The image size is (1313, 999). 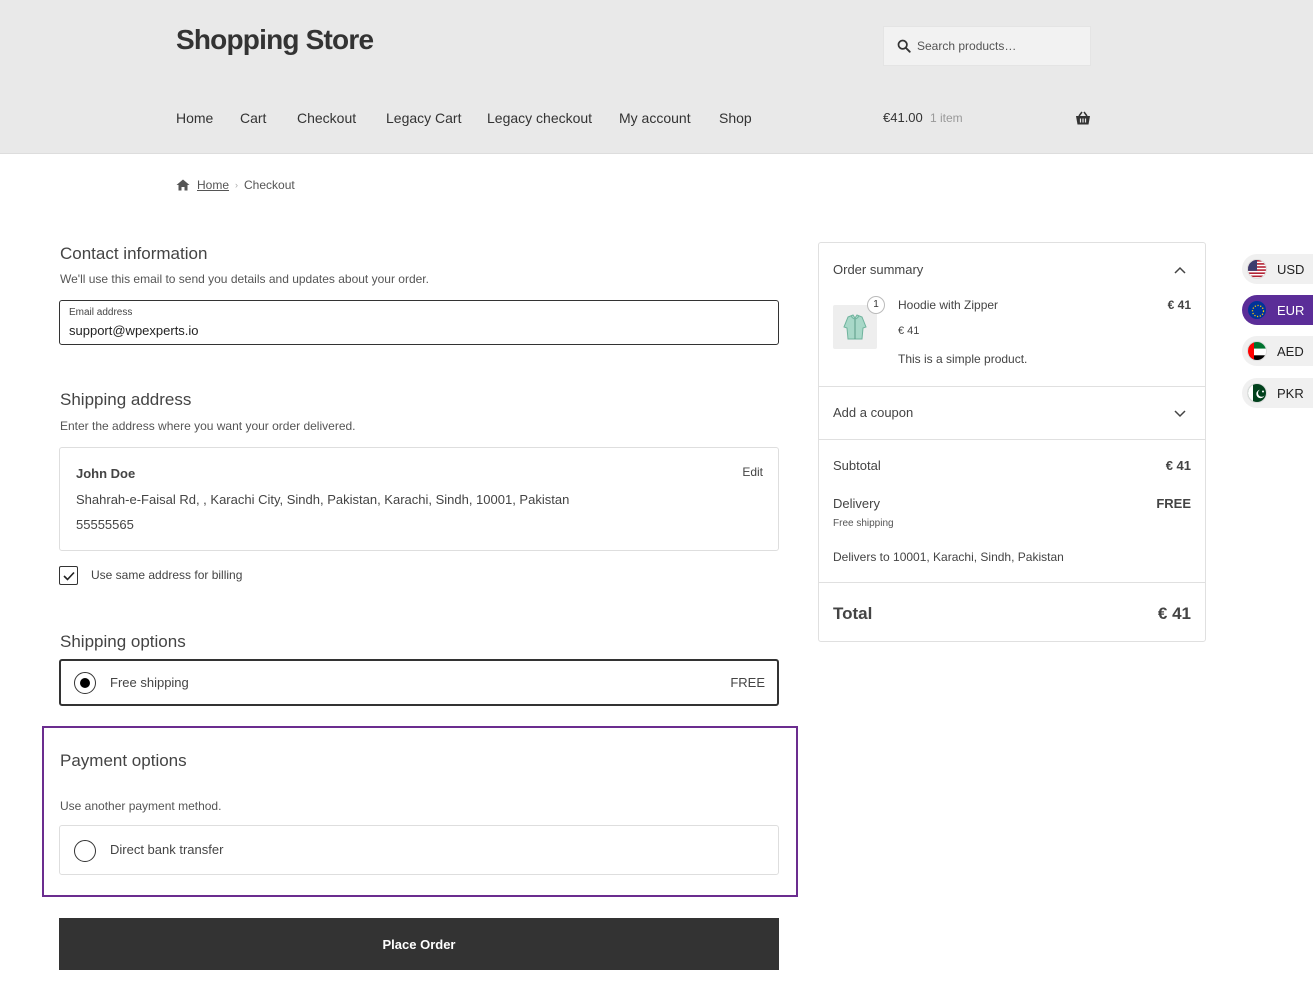 What do you see at coordinates (167, 849) in the screenshot?
I see `payment-option-label: Direct bank transfer` at bounding box center [167, 849].